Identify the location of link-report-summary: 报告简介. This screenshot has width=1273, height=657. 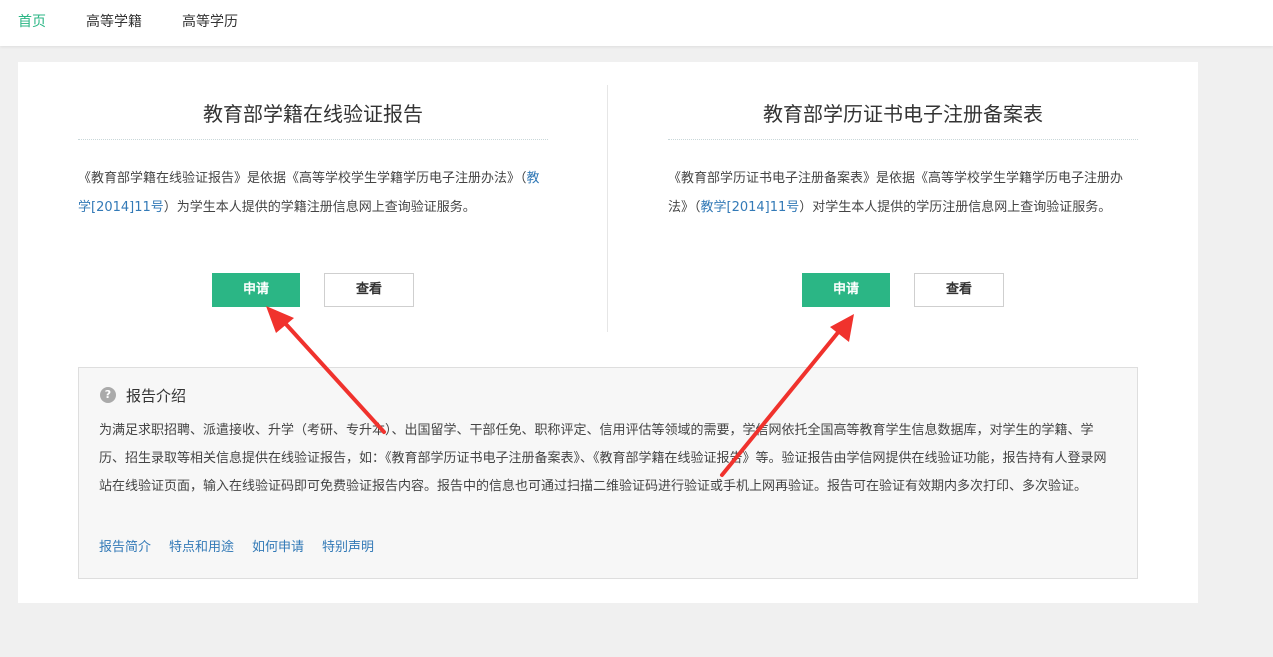
(125, 548).